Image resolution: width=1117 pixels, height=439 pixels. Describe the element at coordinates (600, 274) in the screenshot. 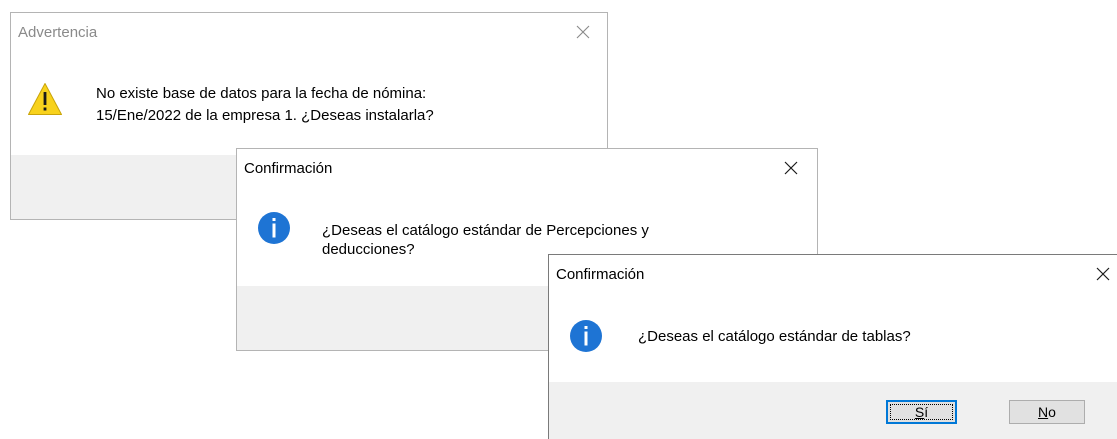

I see `confirm-tablas-title: Confirmación` at that location.